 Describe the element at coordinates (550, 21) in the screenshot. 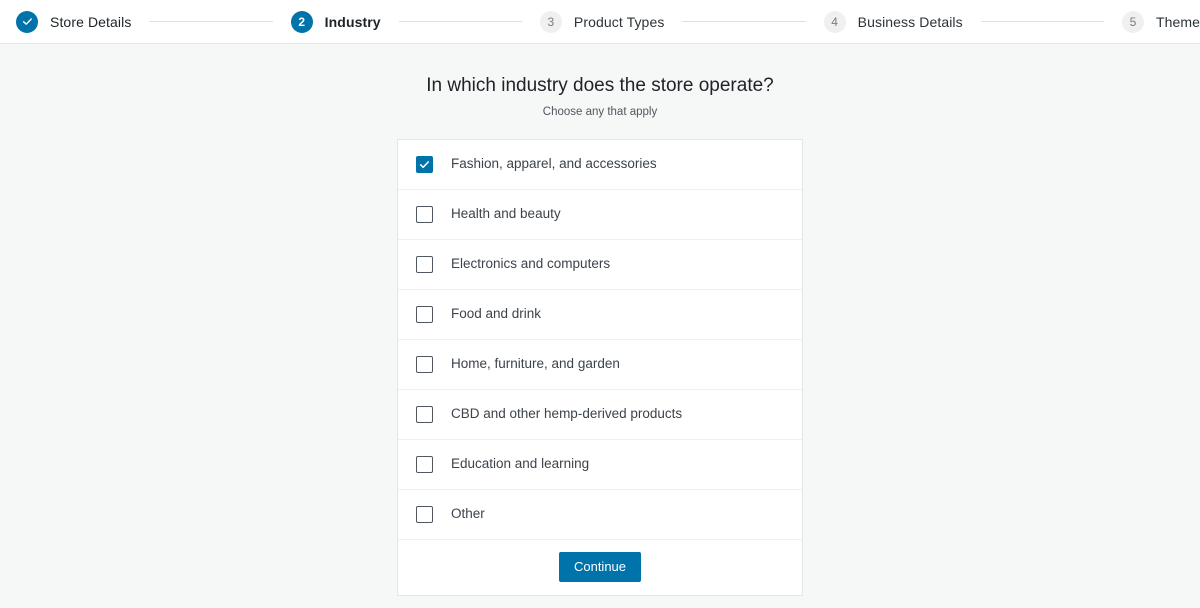

I see `step-number-bullet: 3` at that location.